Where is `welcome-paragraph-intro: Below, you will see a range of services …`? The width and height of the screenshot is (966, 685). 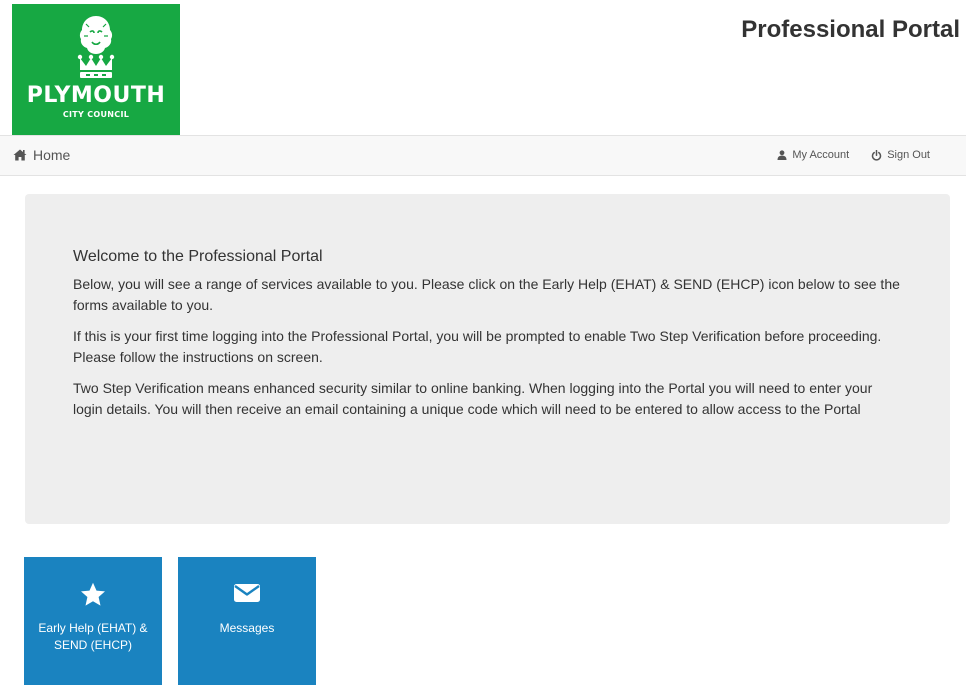 welcome-paragraph-intro: Below, you will see a range of services … is located at coordinates (486, 294).